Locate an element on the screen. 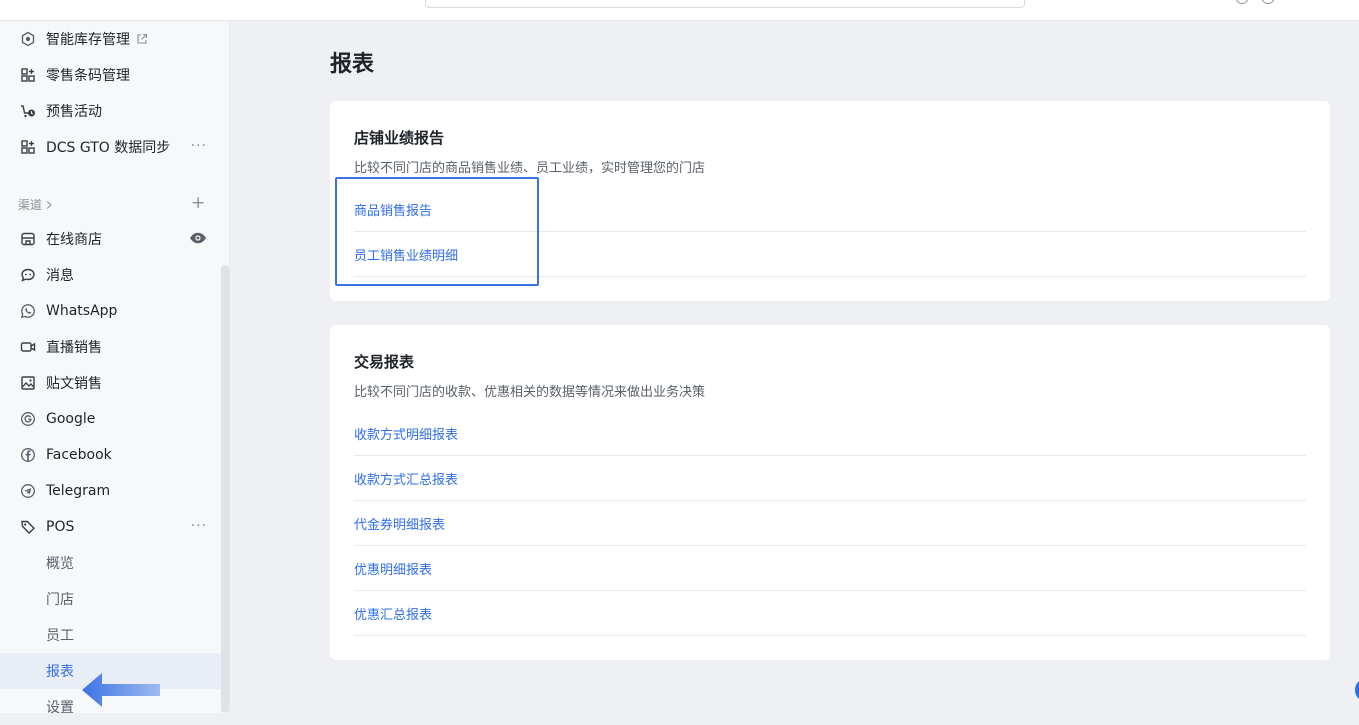 The height and width of the screenshot is (725, 1359). payment-method-summary-link: 收款方式汇总报表 is located at coordinates (406, 478).